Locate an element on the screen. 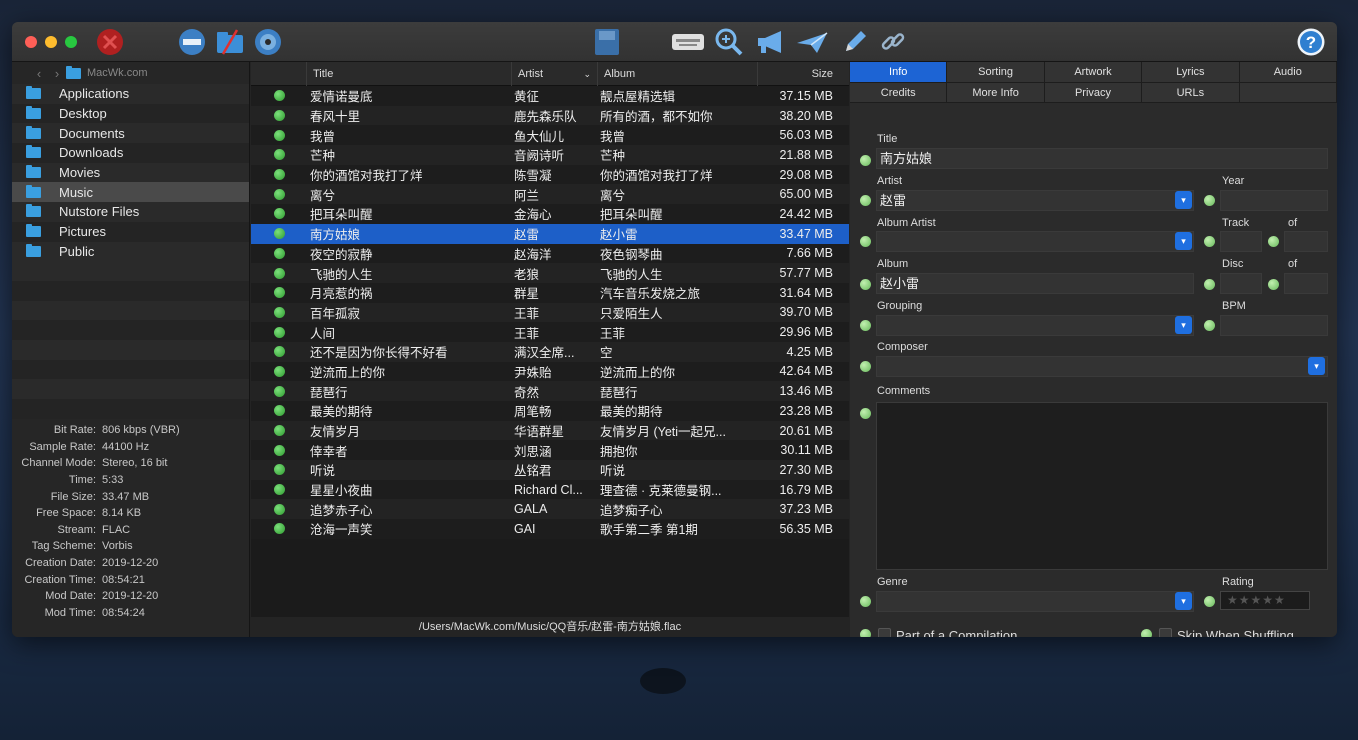 This screenshot has width=1358, height=740. folder-icon is located at coordinates (230, 42).